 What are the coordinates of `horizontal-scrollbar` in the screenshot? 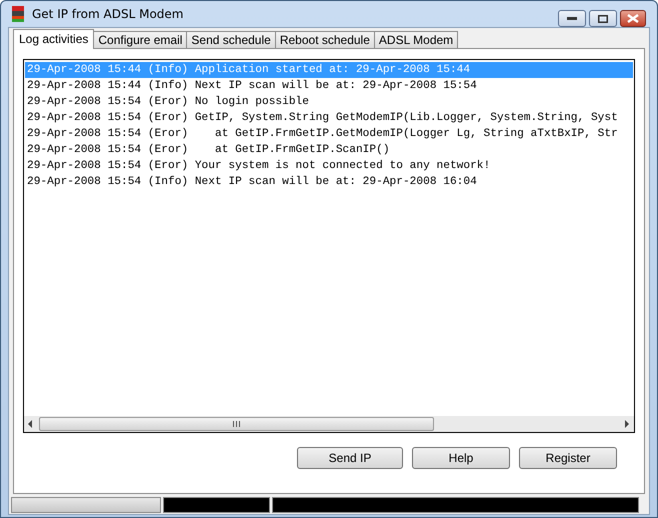 It's located at (329, 424).